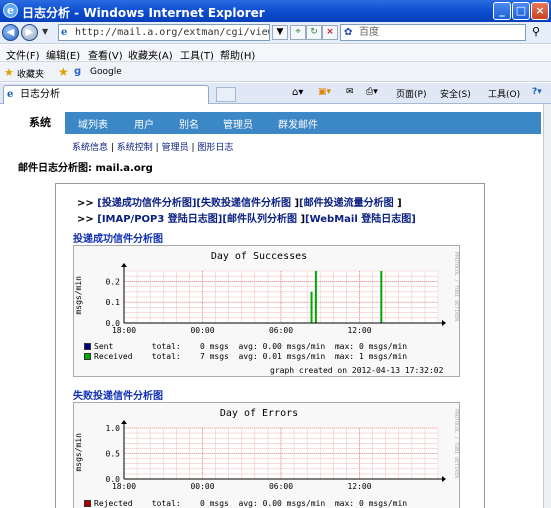  Describe the element at coordinates (113, 281) in the screenshot. I see `y-tick-label: 0.2` at that location.